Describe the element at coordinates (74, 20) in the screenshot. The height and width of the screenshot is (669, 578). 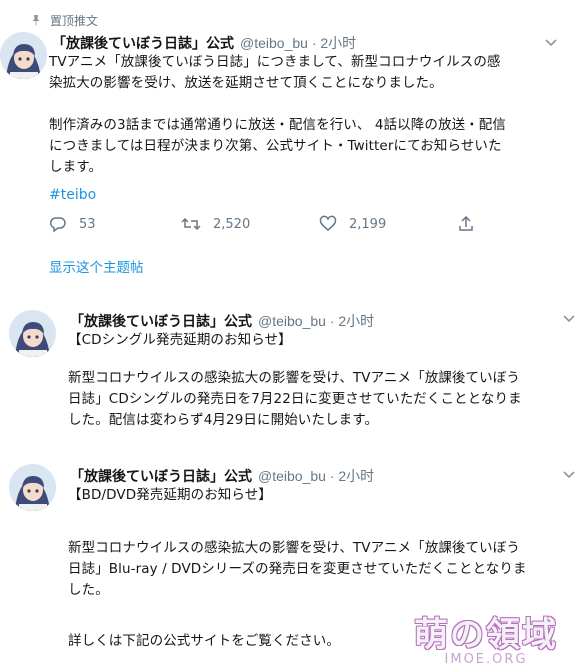
I see `pinned-label: 置顶推文` at that location.